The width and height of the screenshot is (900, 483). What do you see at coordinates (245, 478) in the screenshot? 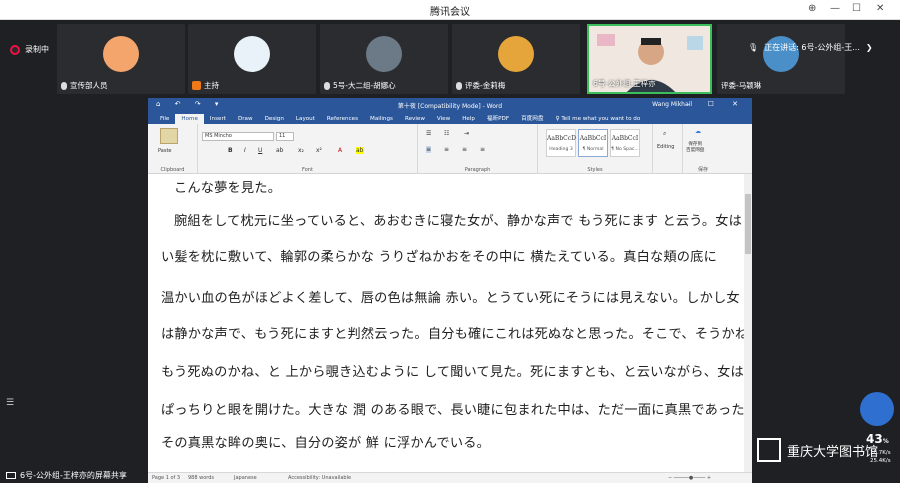
I see `language: Japanese` at bounding box center [245, 478].